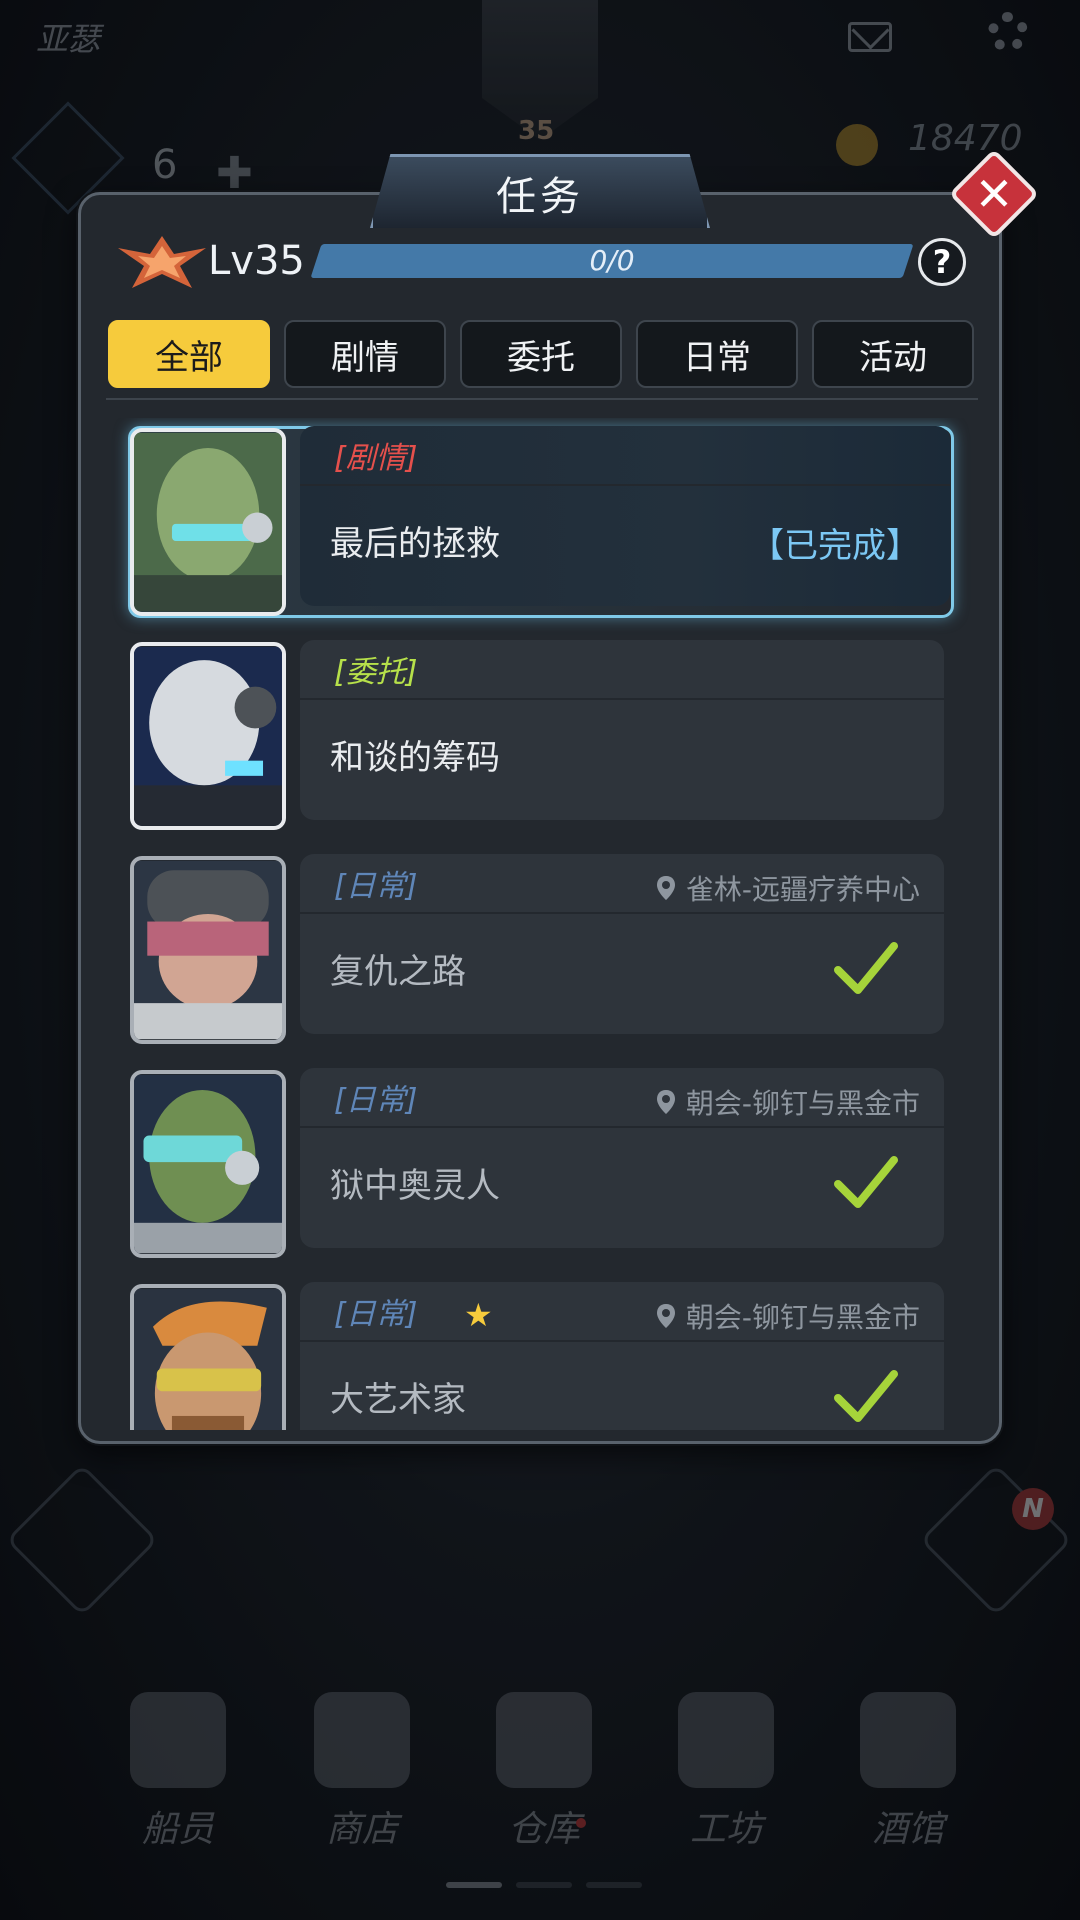  Describe the element at coordinates (835, 546) in the screenshot. I see `quest-status: 【已完成】` at that location.